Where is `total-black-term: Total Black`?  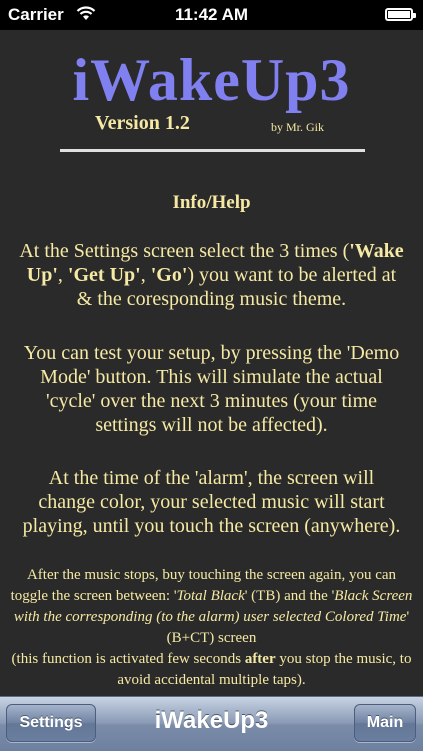 total-black-term: Total Black is located at coordinates (210, 596).